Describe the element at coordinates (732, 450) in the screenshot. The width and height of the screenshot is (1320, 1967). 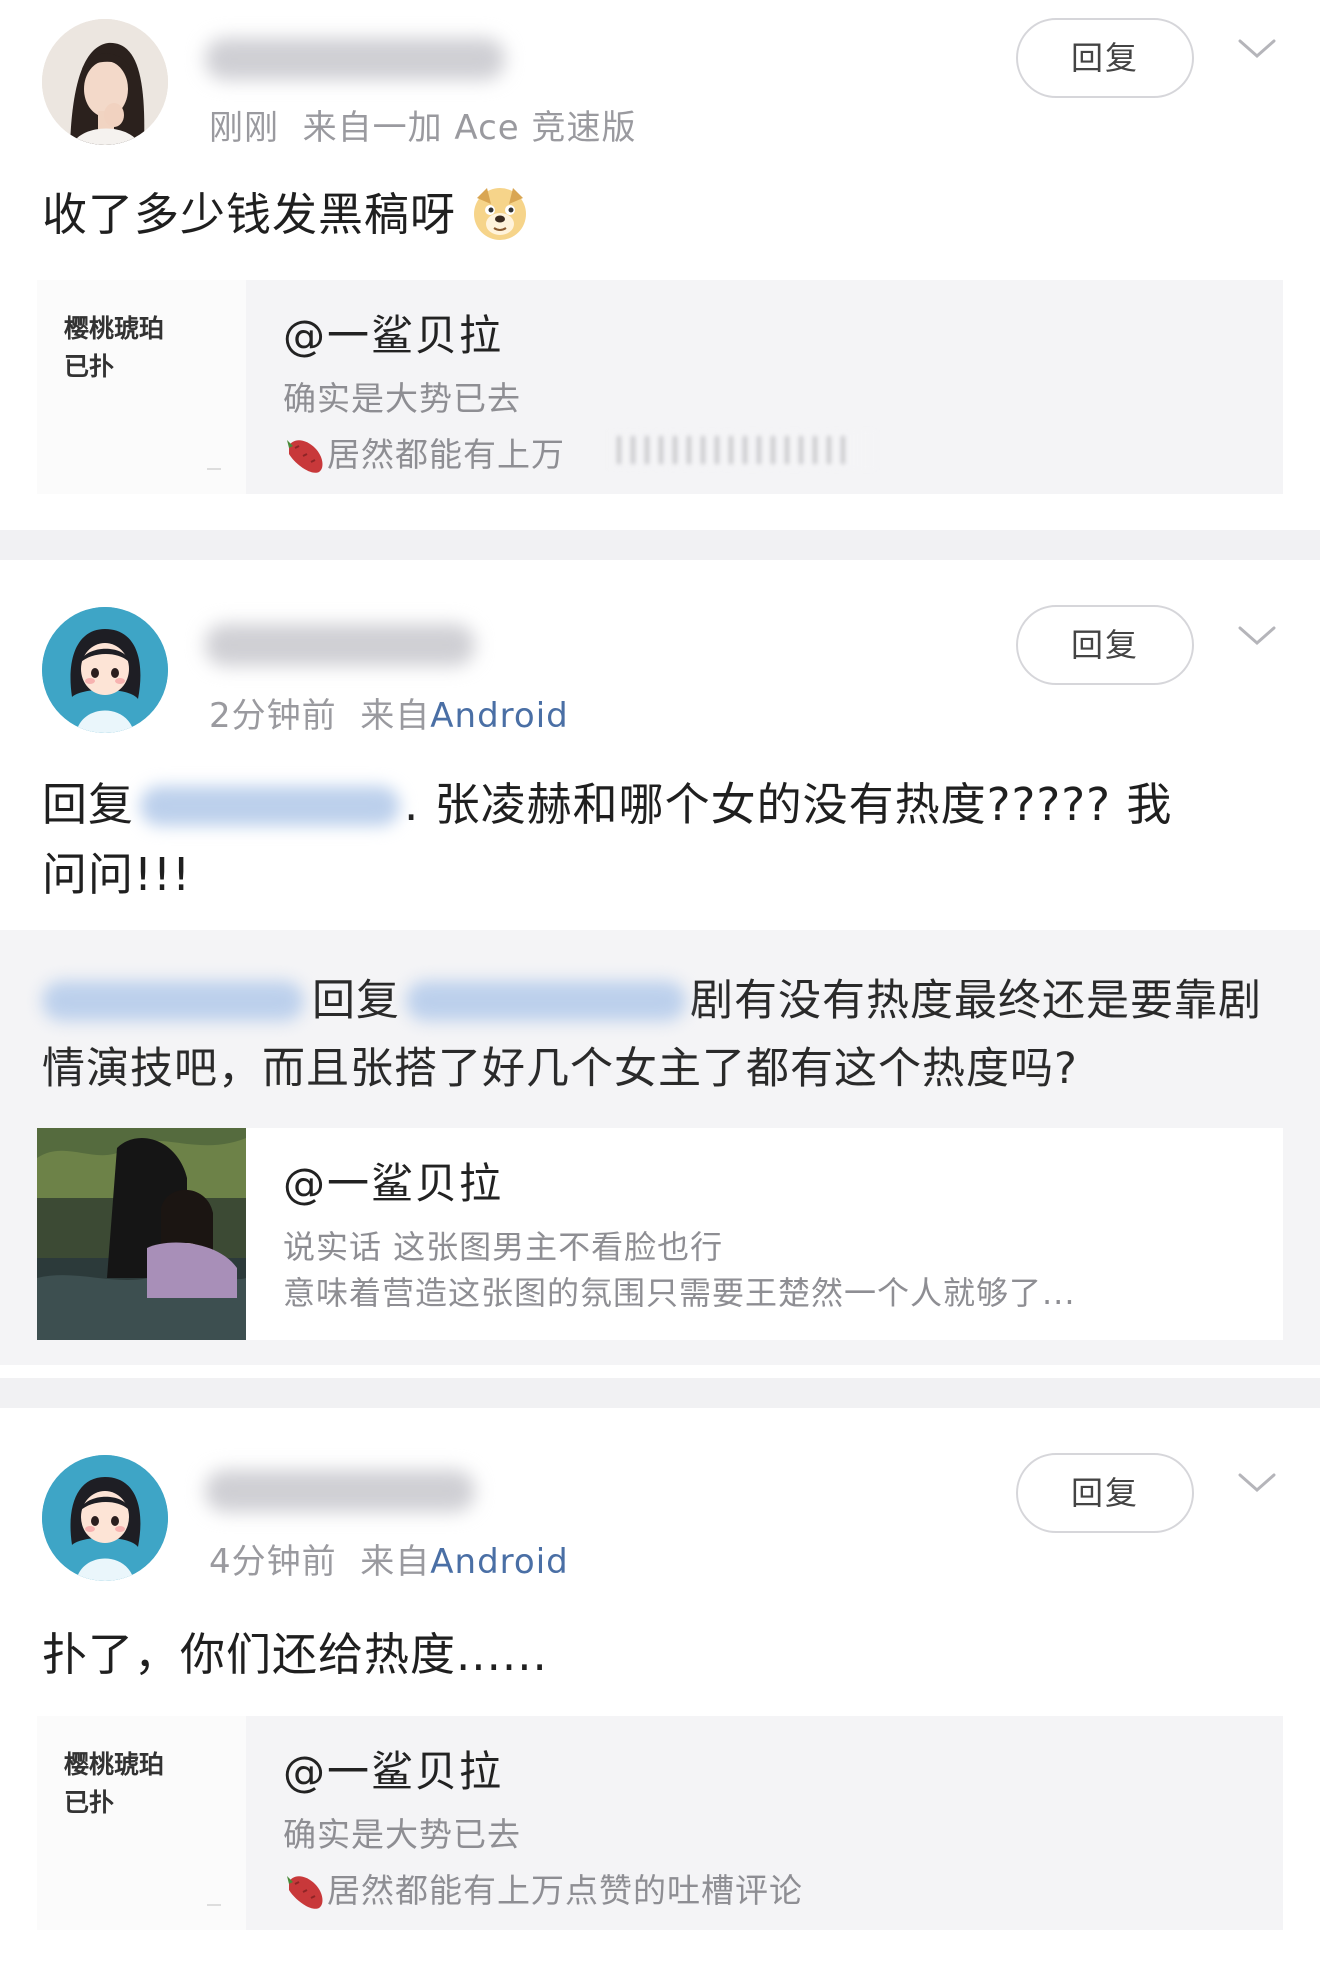
I see `redacted-strokes` at that location.